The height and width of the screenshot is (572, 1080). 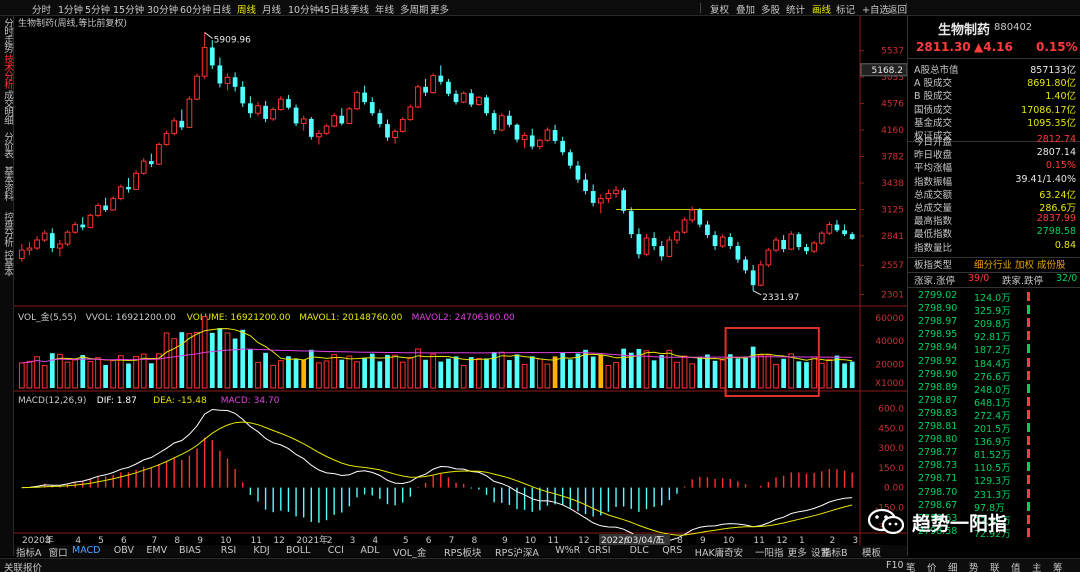 I want to click on stat-row: 基金成交 1095.35亿, so click(x=995, y=122).